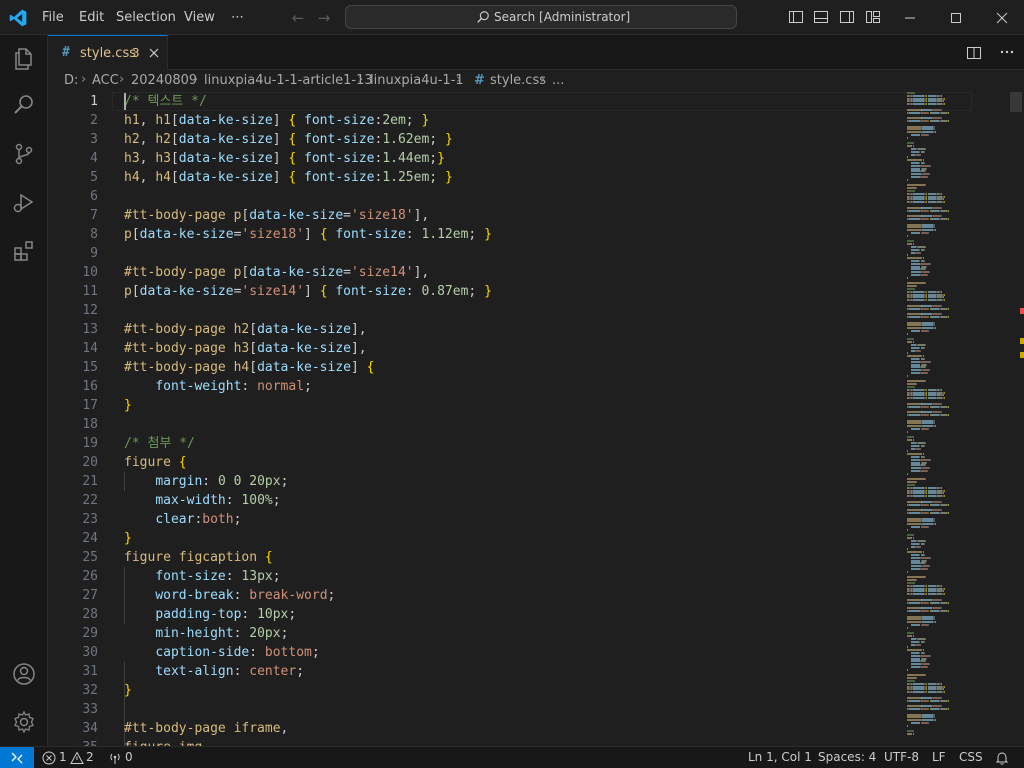 This screenshot has width=1024, height=768. I want to click on tab-style-css: # style.css 3, so click(108, 52).